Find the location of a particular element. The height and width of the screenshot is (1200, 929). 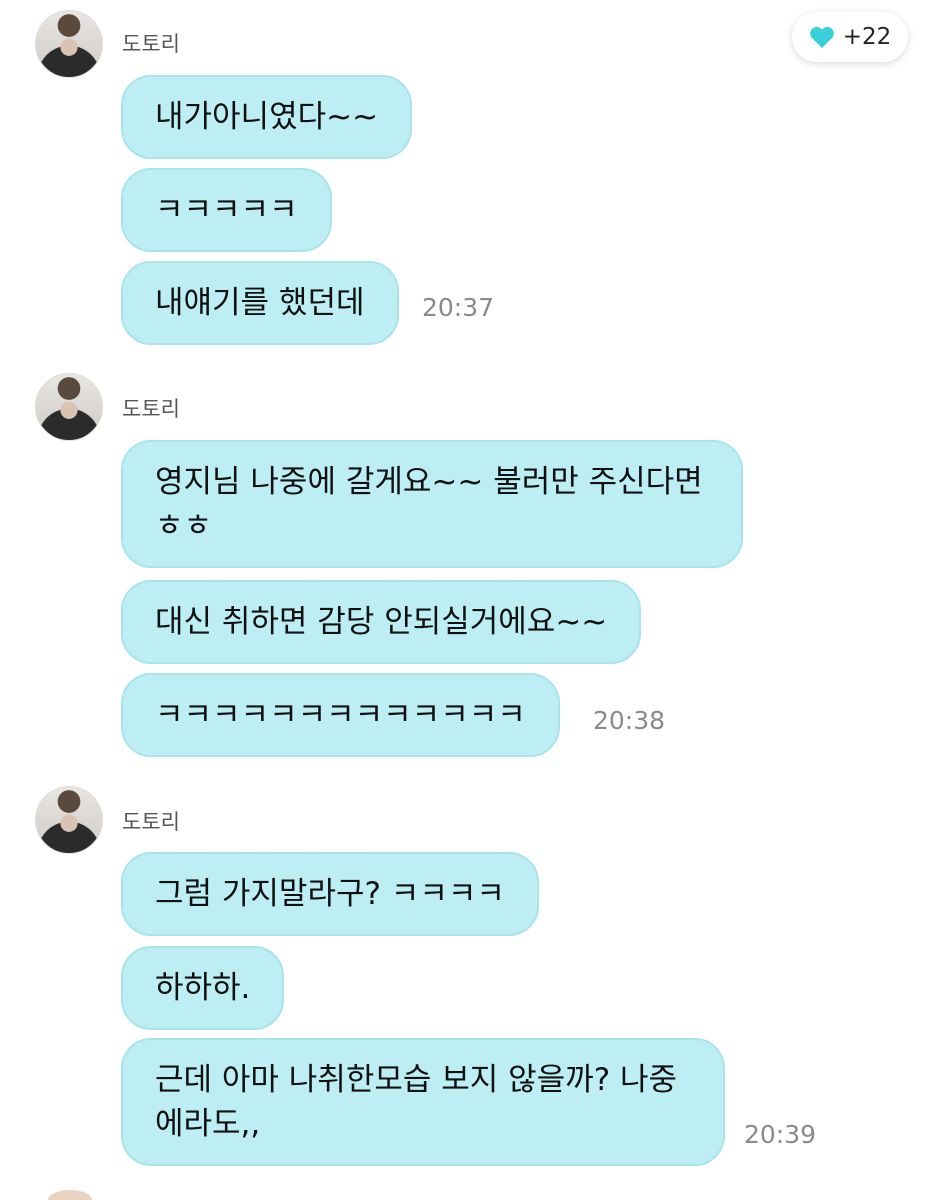

message-time: 20:38 is located at coordinates (629, 720).